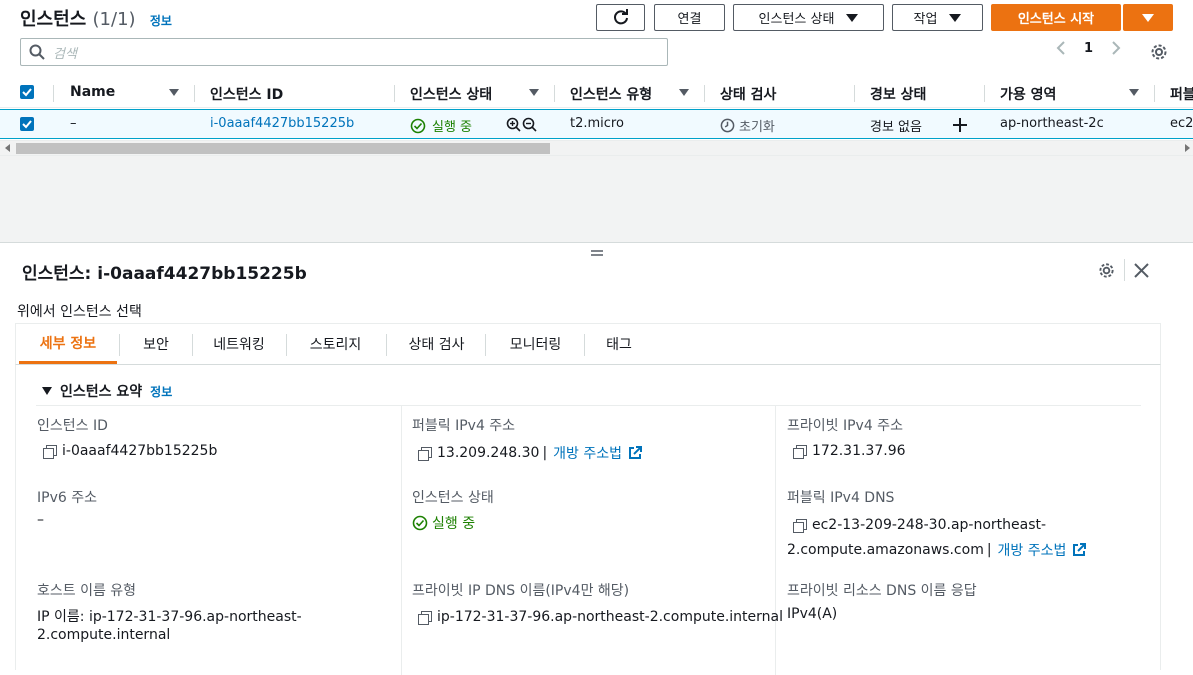  I want to click on tab-details: 세부 정보, so click(68, 344).